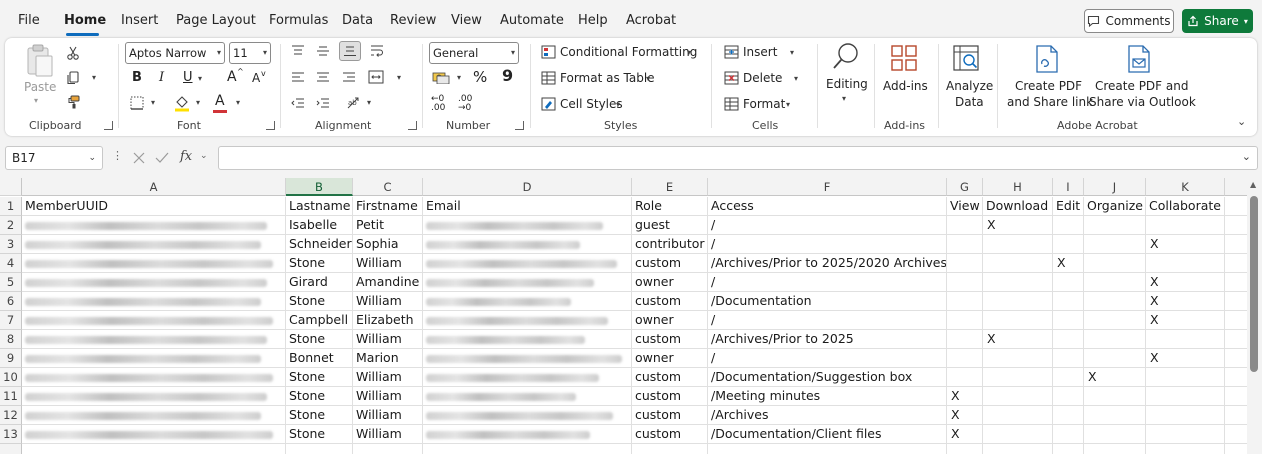 The height and width of the screenshot is (454, 1262). I want to click on align-middle-icon, so click(323, 51).